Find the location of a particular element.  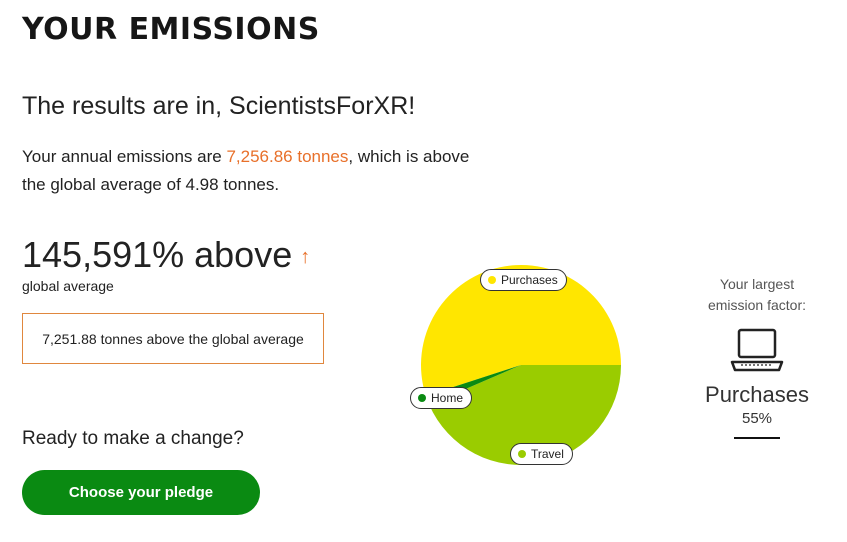

emissions-pie-chart: Purchases Home Travel is located at coordinates (520, 365).